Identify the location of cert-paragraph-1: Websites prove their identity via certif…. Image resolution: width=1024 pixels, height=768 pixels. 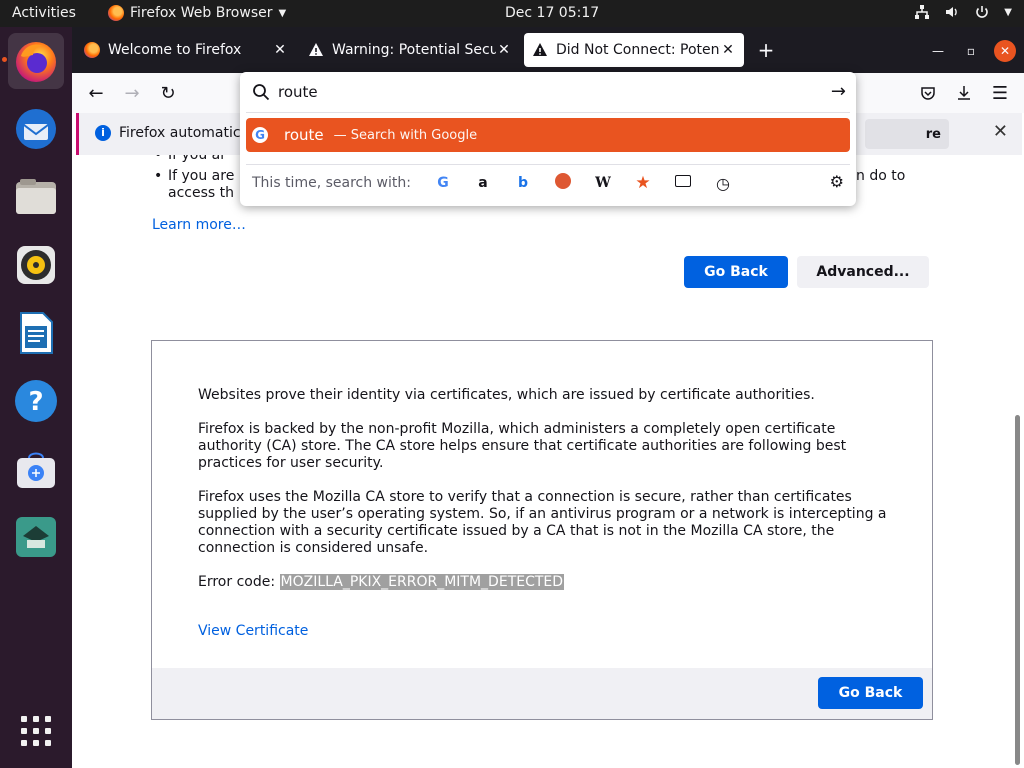
(506, 395).